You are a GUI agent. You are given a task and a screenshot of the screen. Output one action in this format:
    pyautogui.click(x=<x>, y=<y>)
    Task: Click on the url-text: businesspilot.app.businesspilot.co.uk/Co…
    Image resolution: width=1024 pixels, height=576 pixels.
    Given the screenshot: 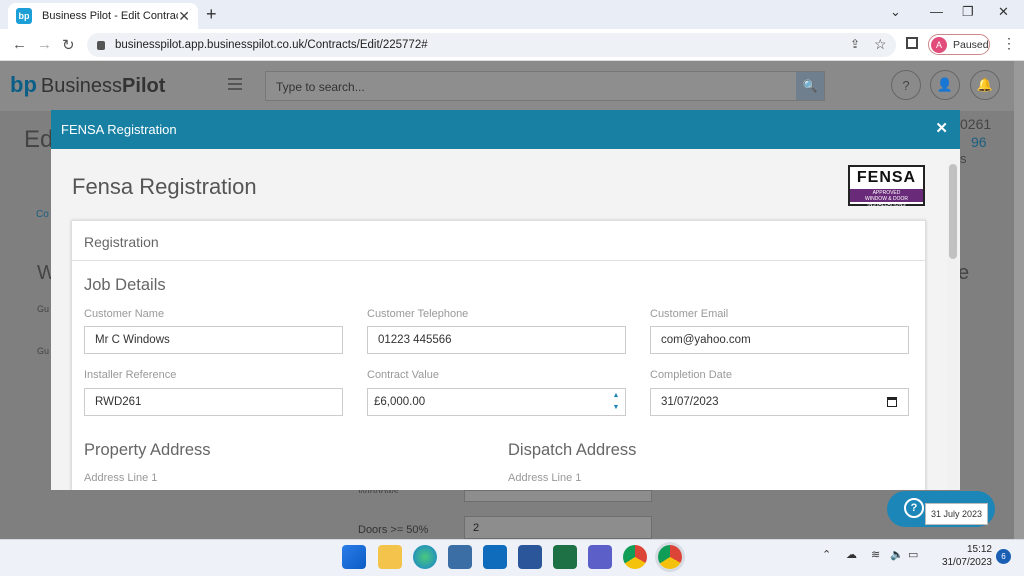 What is the action you would take?
    pyautogui.click(x=271, y=45)
    